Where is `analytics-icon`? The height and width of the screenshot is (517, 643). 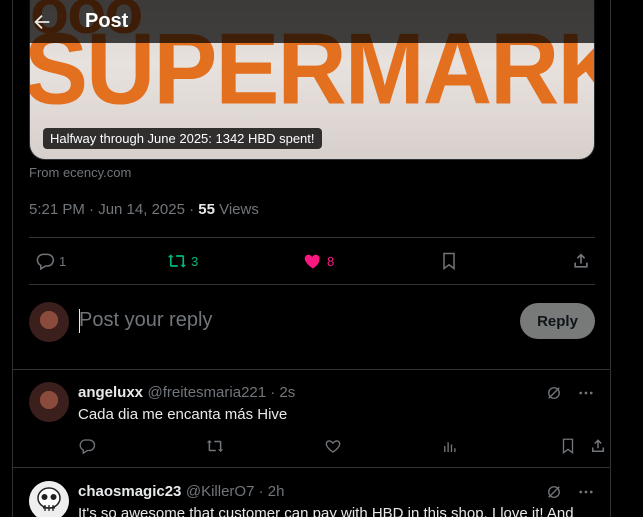 analytics-icon is located at coordinates (450, 447).